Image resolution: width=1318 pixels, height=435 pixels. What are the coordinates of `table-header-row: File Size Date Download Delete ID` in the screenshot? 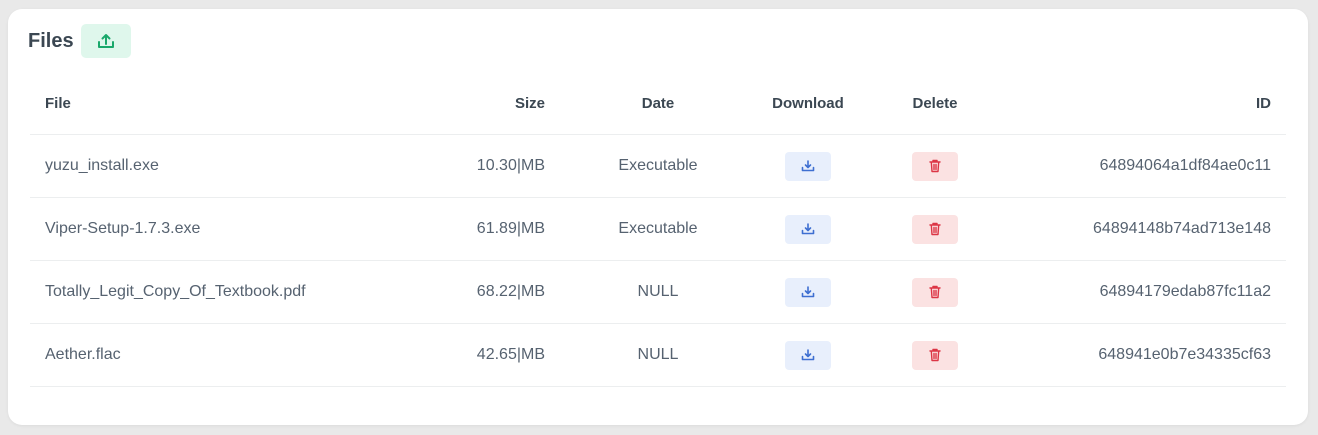 It's located at (658, 104).